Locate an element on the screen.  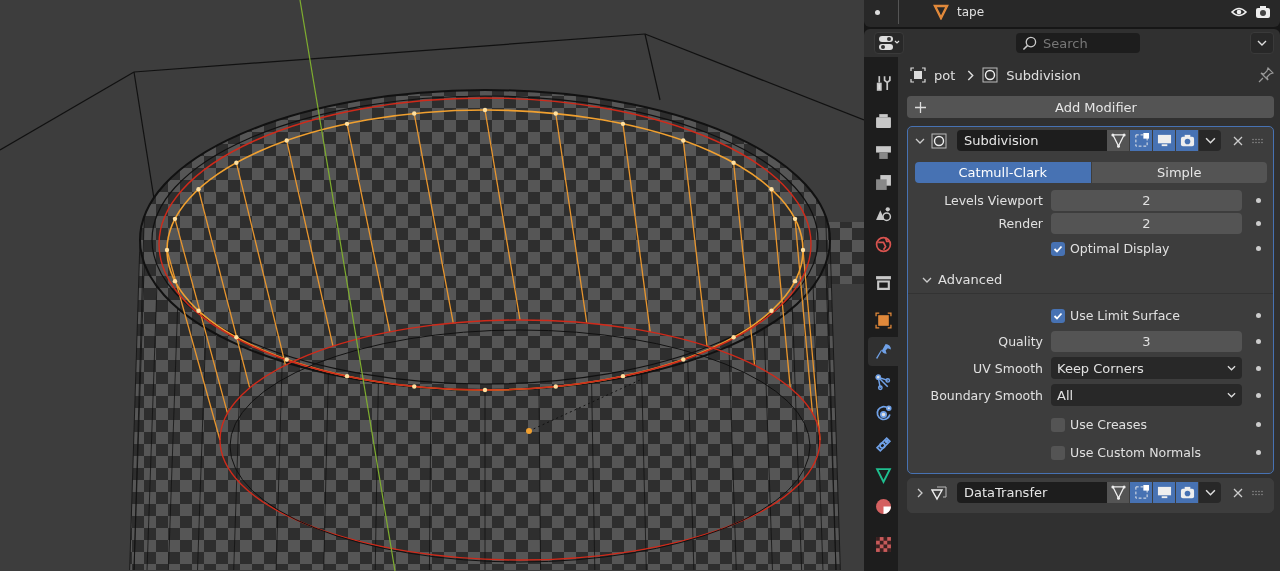
editor-type-button is located at coordinates (889, 43).